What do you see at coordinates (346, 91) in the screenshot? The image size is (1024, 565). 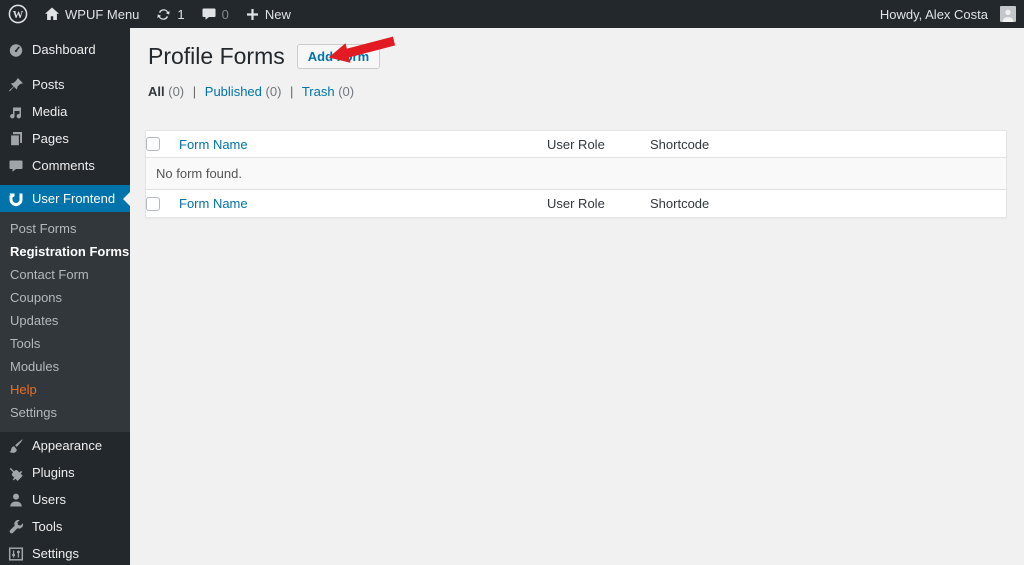 I see `filter-trash-count: (0)` at bounding box center [346, 91].